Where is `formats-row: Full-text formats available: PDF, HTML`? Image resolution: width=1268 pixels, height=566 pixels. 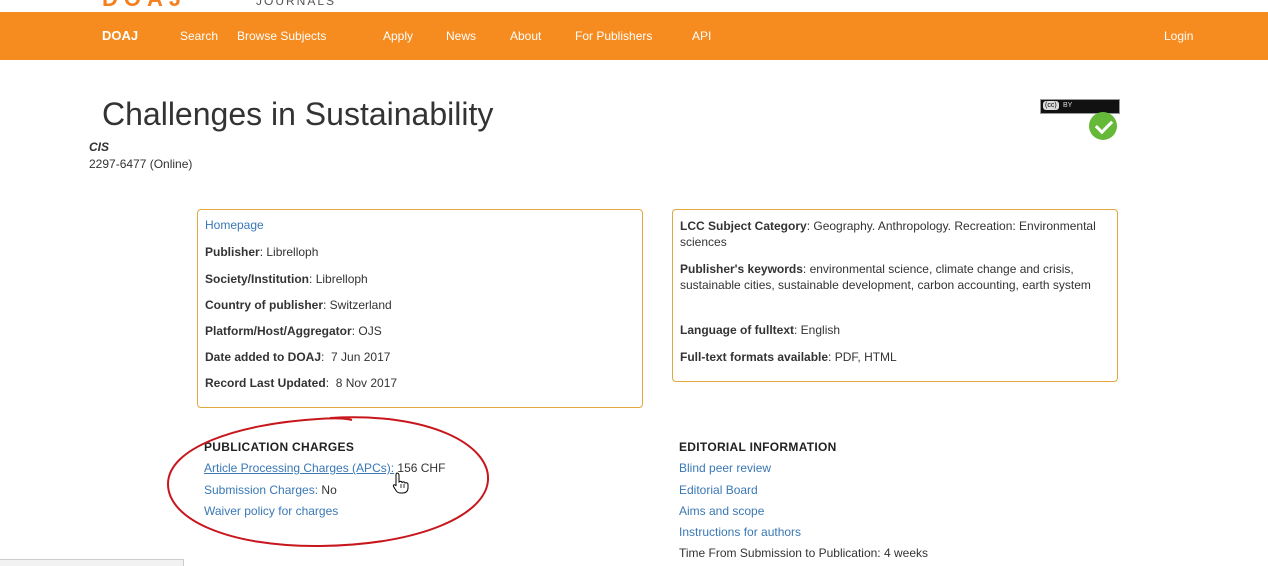
formats-row: Full-text formats available: PDF, HTML is located at coordinates (788, 357).